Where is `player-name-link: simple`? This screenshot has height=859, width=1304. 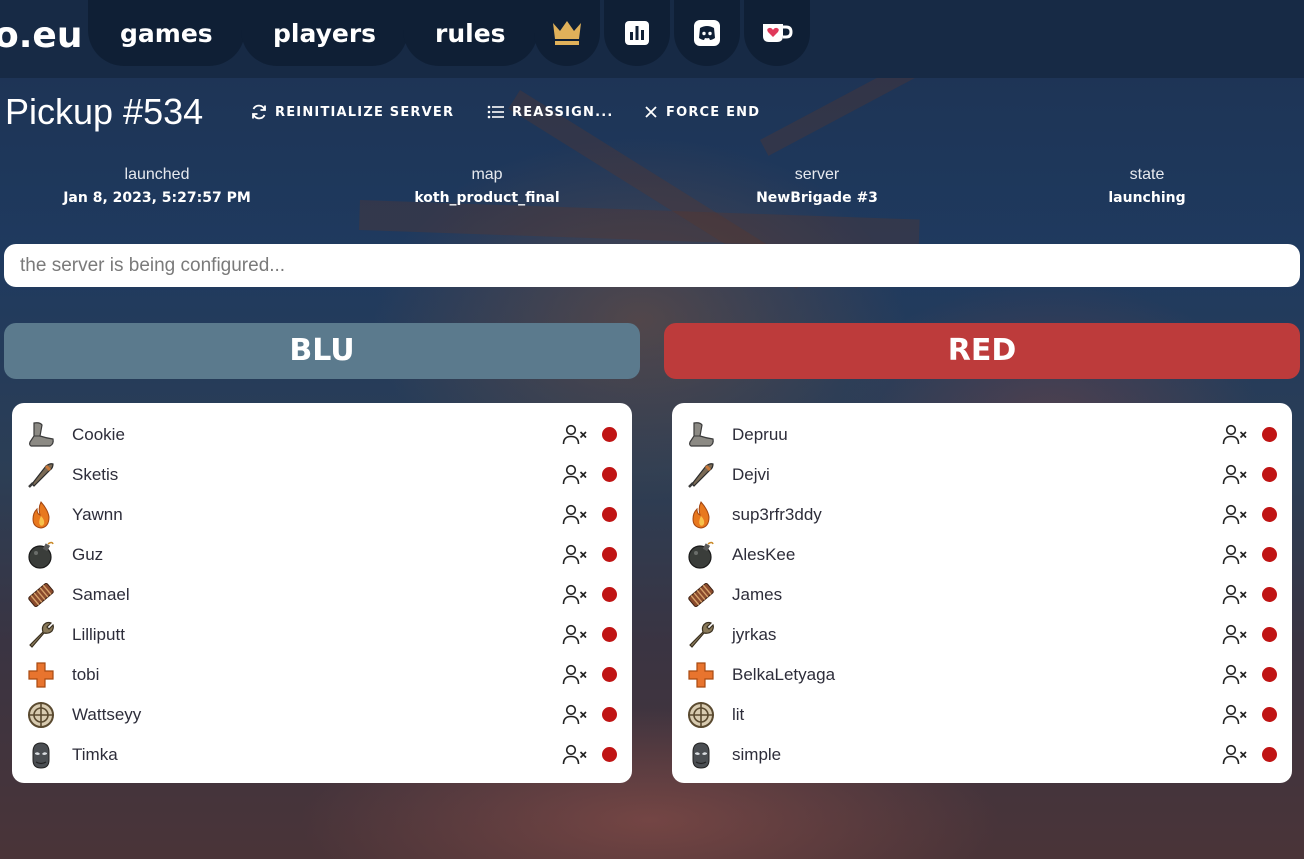 player-name-link: simple is located at coordinates (756, 755).